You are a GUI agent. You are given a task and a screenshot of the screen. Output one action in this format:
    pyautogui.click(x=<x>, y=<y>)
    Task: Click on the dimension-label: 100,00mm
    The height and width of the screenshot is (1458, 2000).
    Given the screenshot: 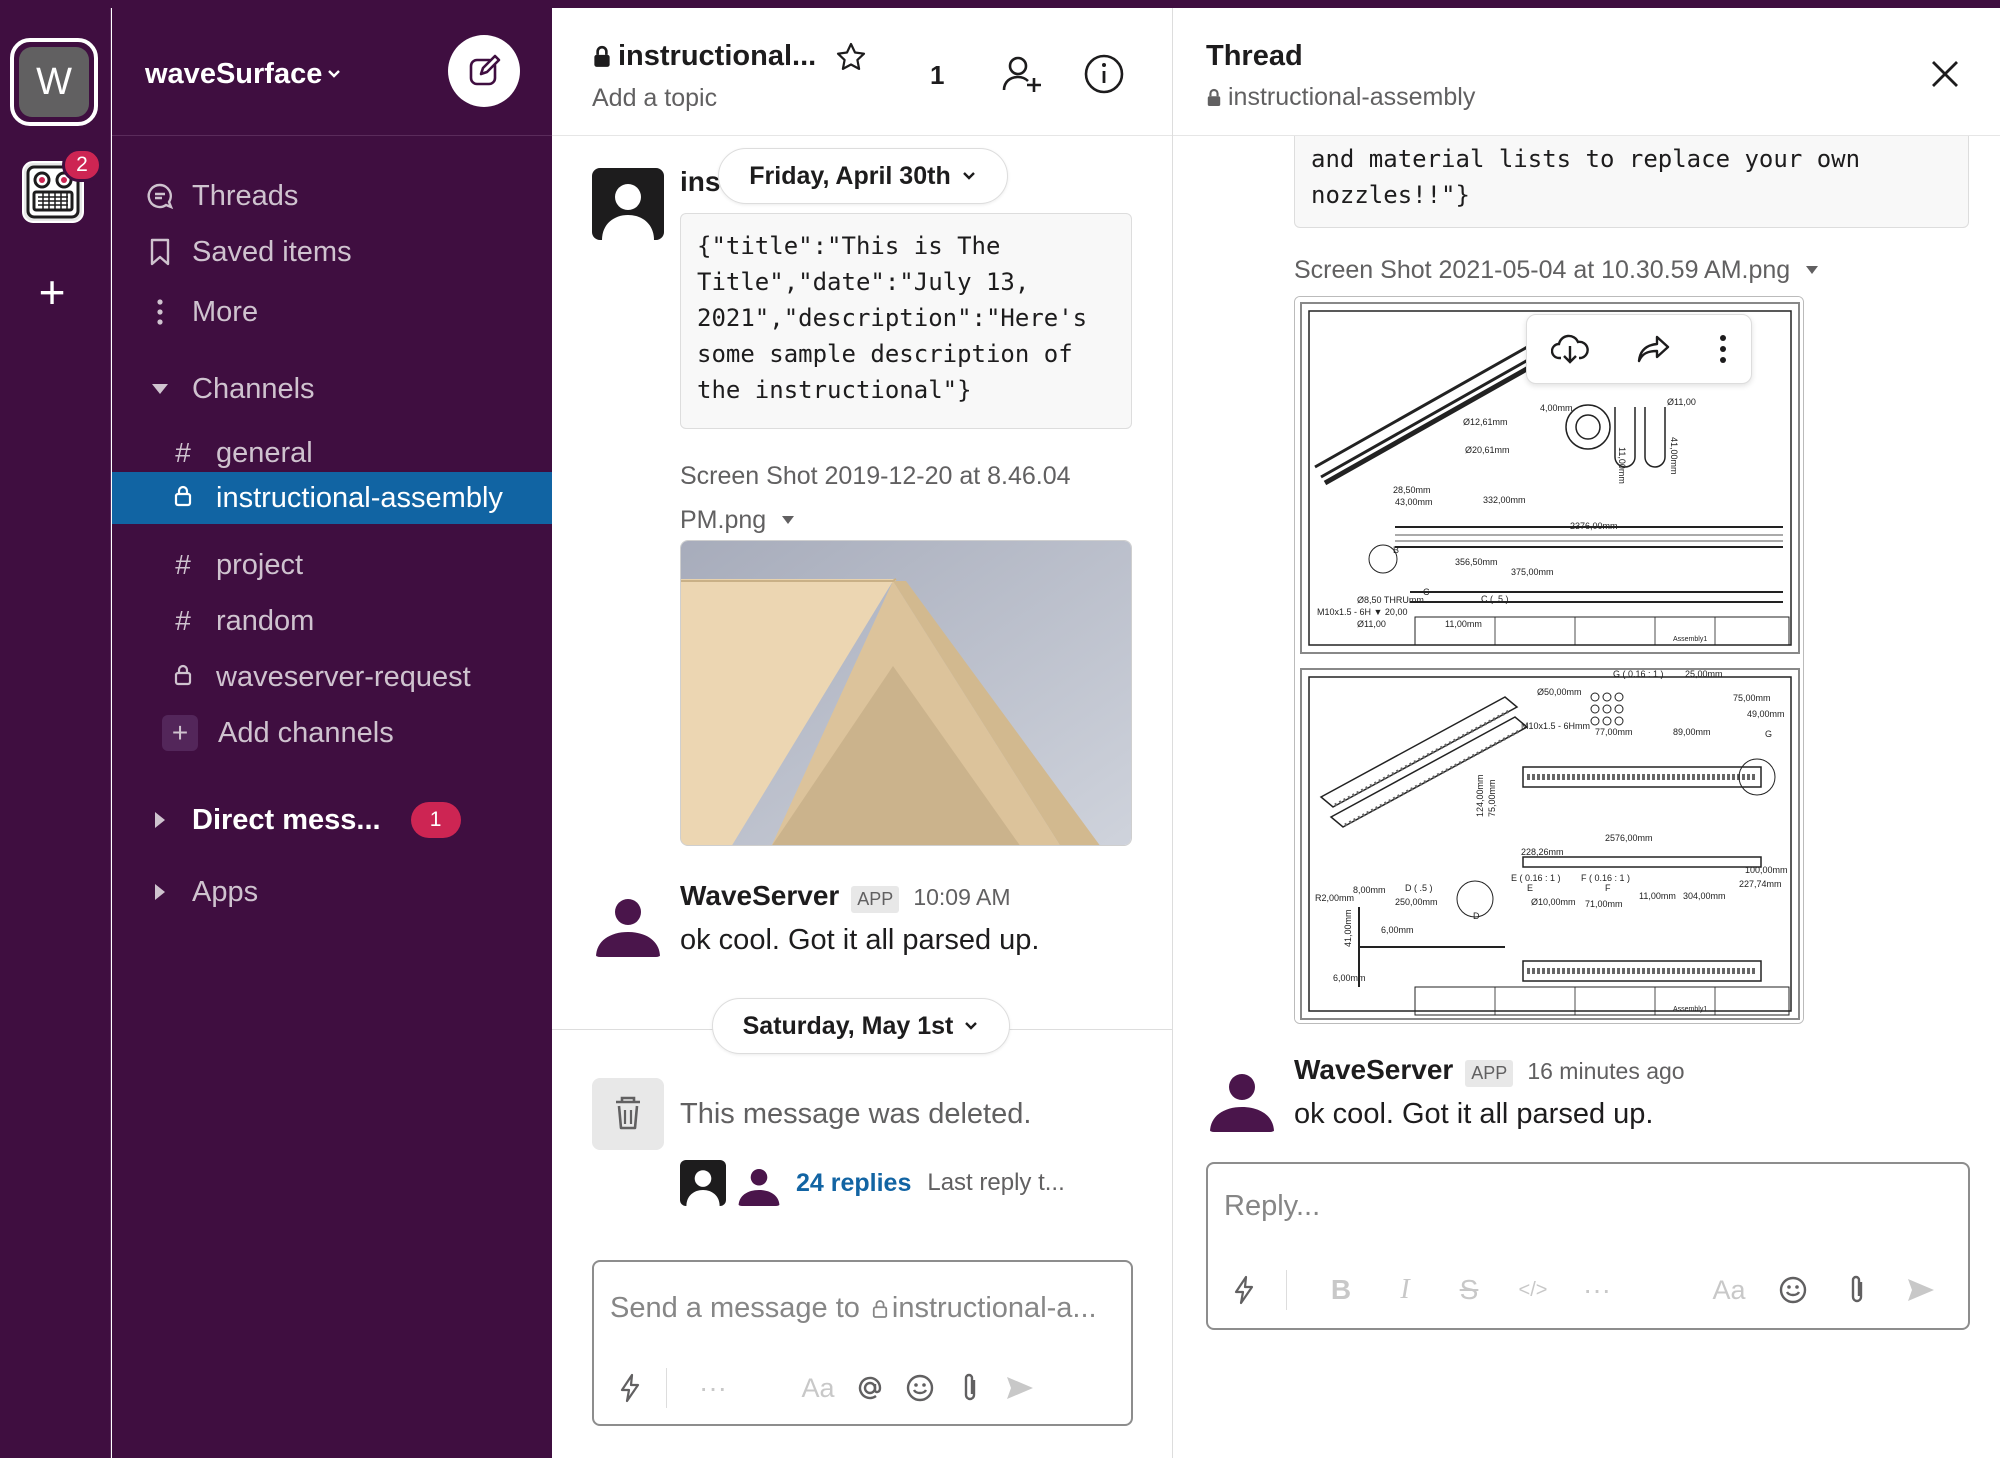 What is the action you would take?
    pyautogui.click(x=1766, y=870)
    